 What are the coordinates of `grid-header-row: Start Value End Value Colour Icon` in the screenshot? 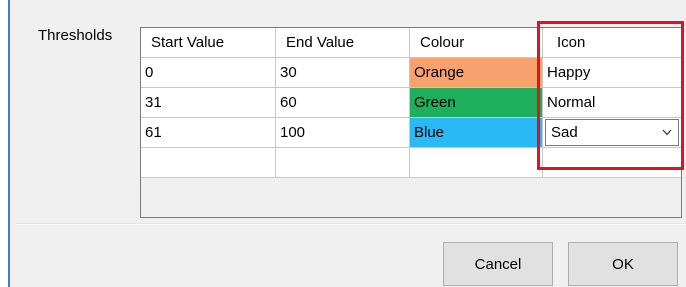 It's located at (411, 43).